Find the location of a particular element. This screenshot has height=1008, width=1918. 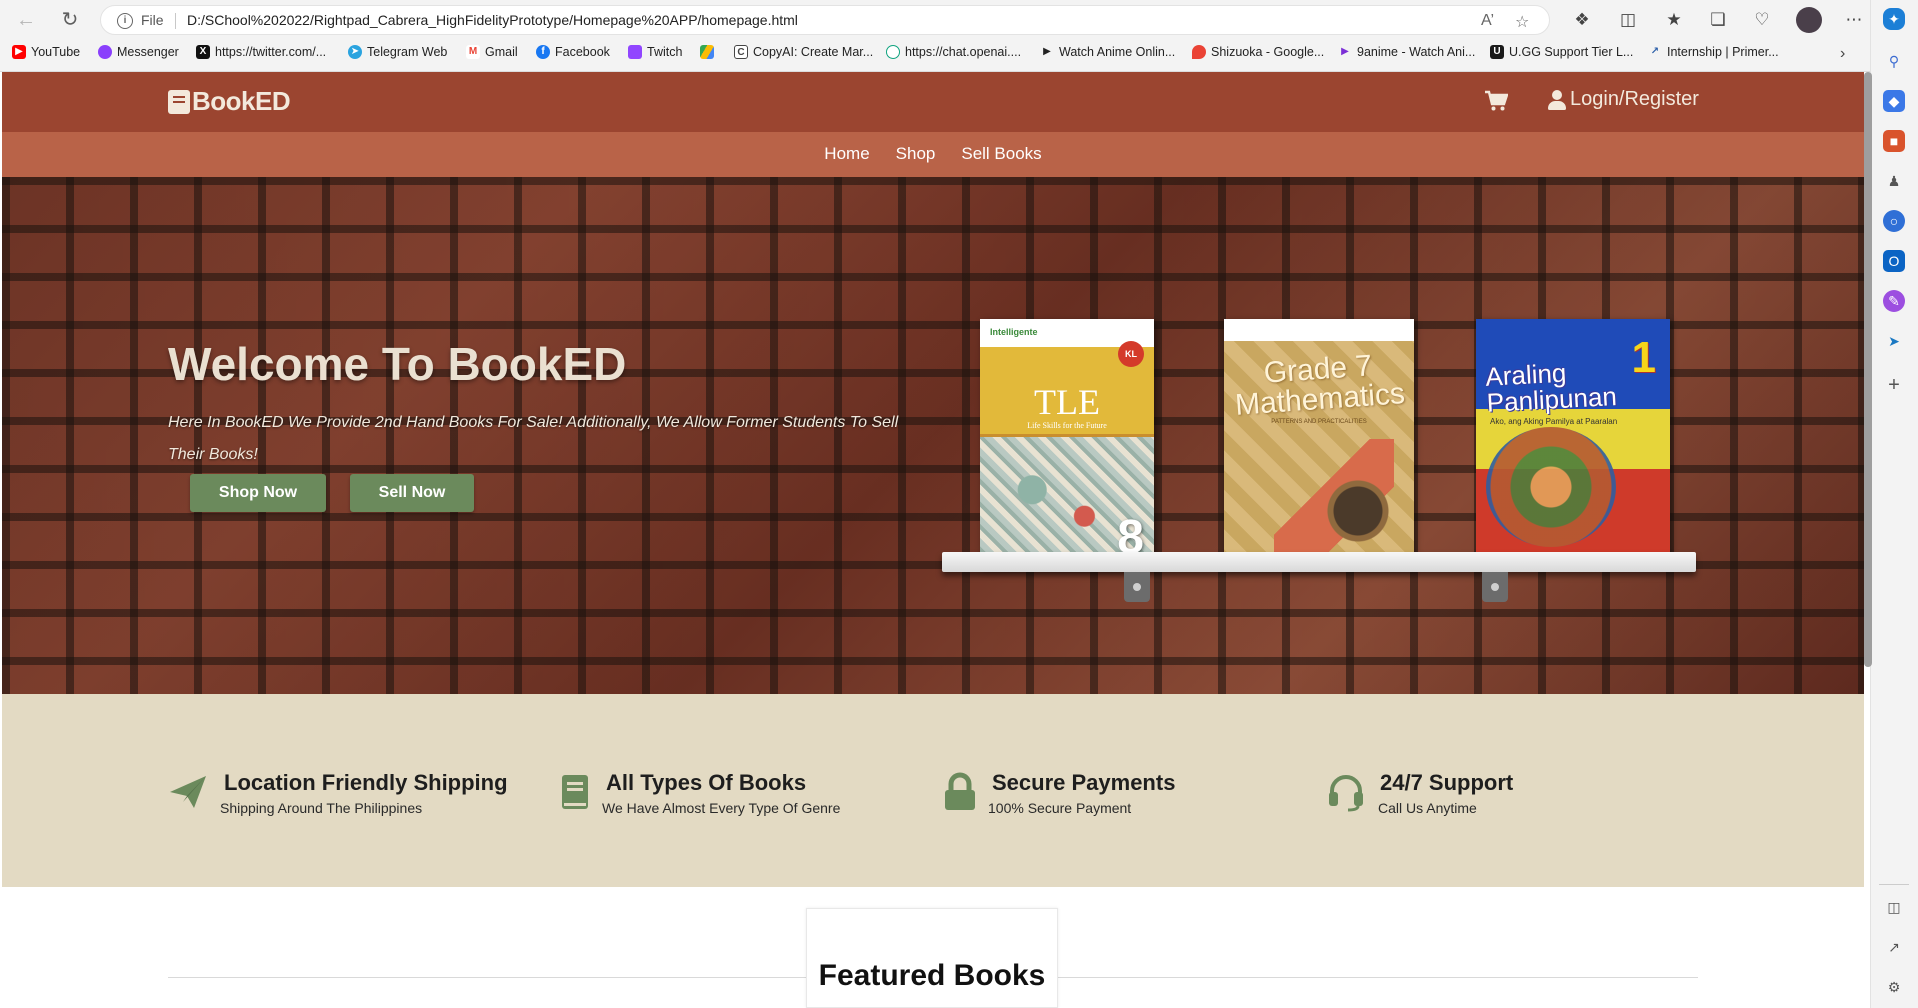

info-icon: i is located at coordinates (125, 21).